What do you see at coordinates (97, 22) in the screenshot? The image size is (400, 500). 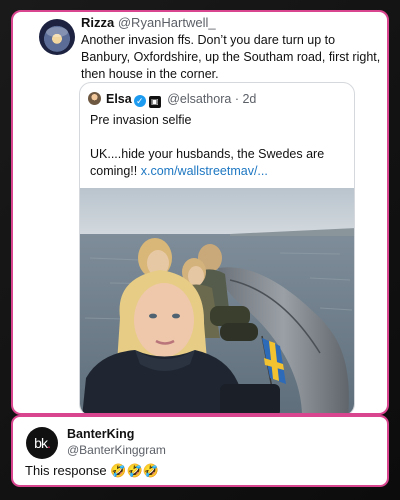 I see `author-name: Rizza` at bounding box center [97, 22].